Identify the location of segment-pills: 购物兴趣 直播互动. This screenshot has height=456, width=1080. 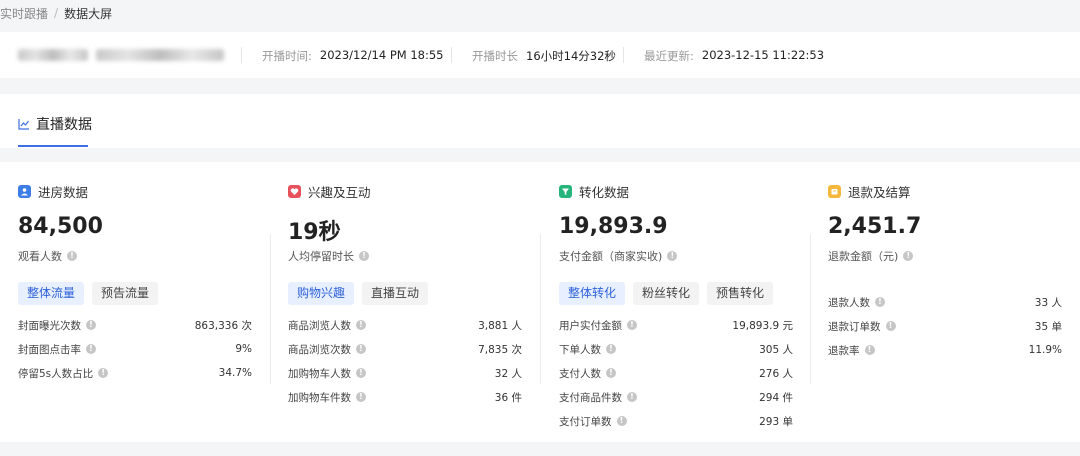
(358, 293).